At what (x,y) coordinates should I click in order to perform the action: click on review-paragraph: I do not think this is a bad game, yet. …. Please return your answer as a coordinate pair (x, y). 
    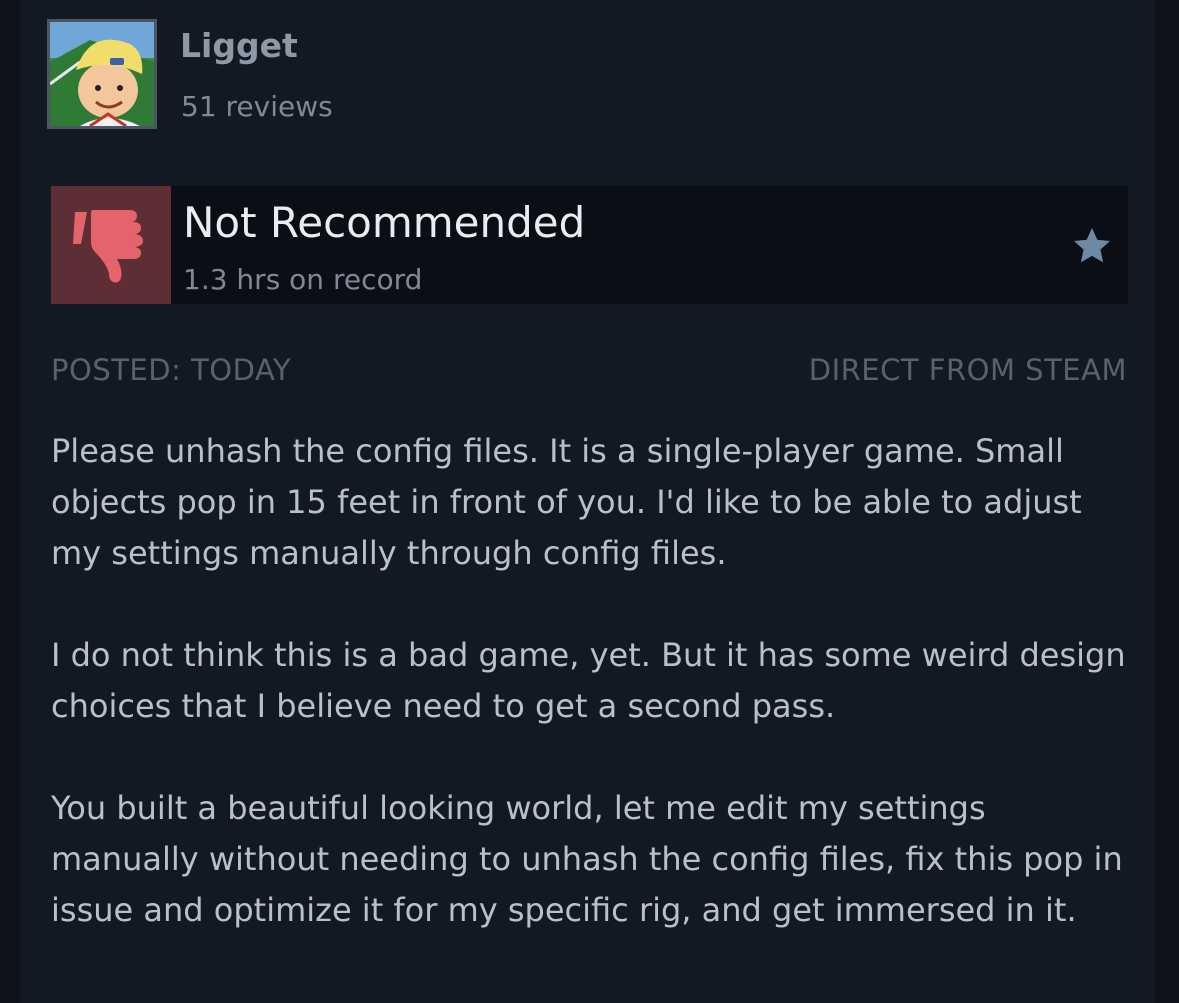
    Looking at the image, I should click on (588, 680).